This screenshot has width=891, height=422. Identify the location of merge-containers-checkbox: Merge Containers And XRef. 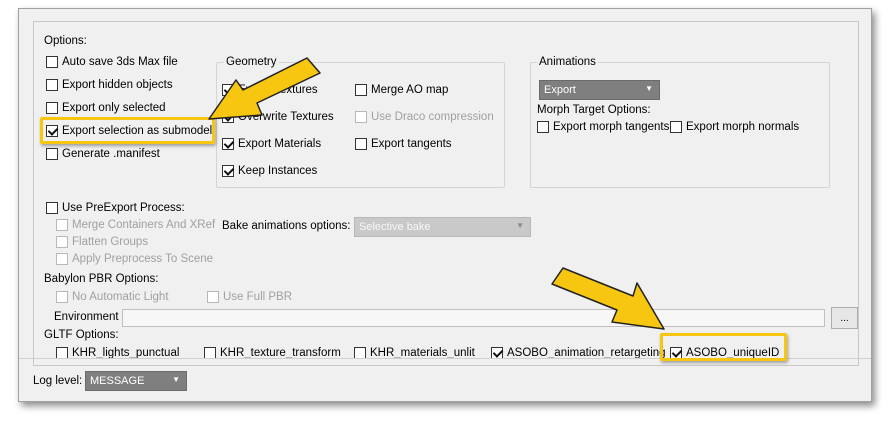
(135, 225).